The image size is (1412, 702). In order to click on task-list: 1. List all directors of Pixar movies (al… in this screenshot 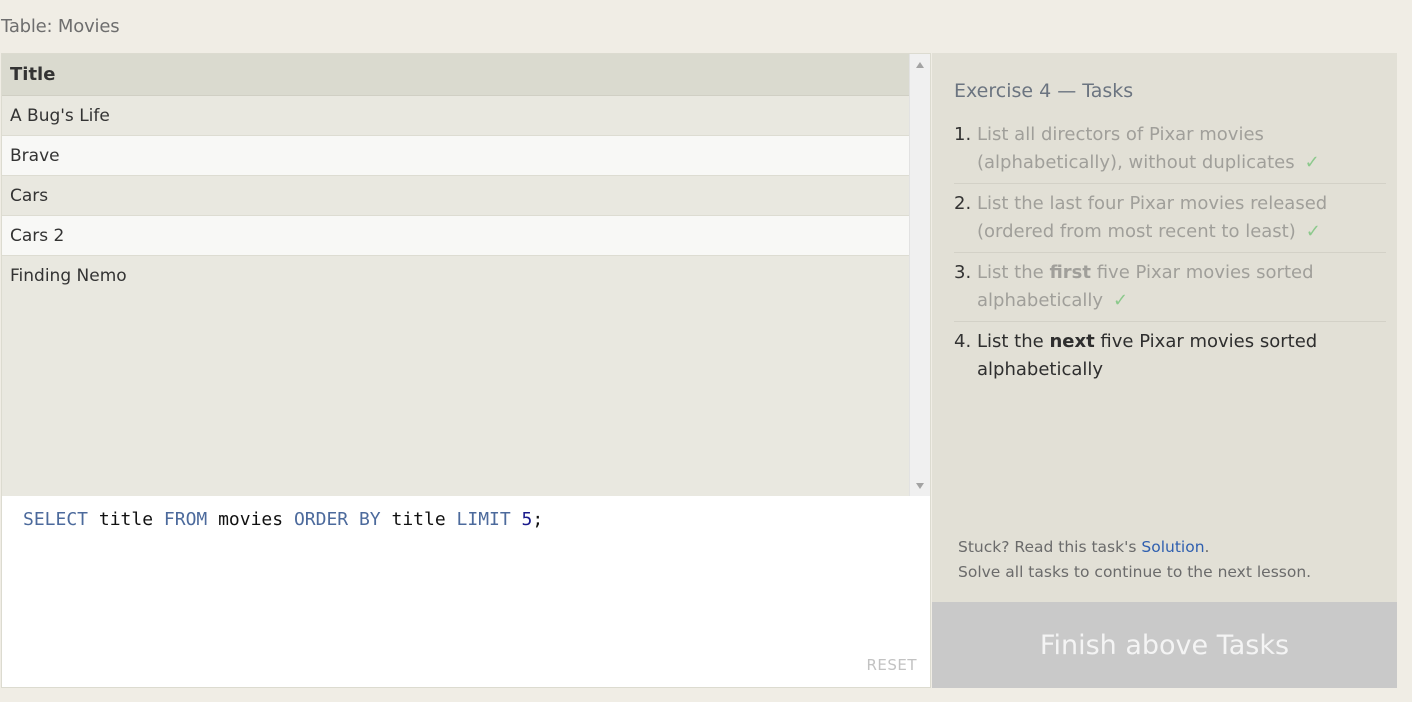, I will do `click(1170, 258)`.